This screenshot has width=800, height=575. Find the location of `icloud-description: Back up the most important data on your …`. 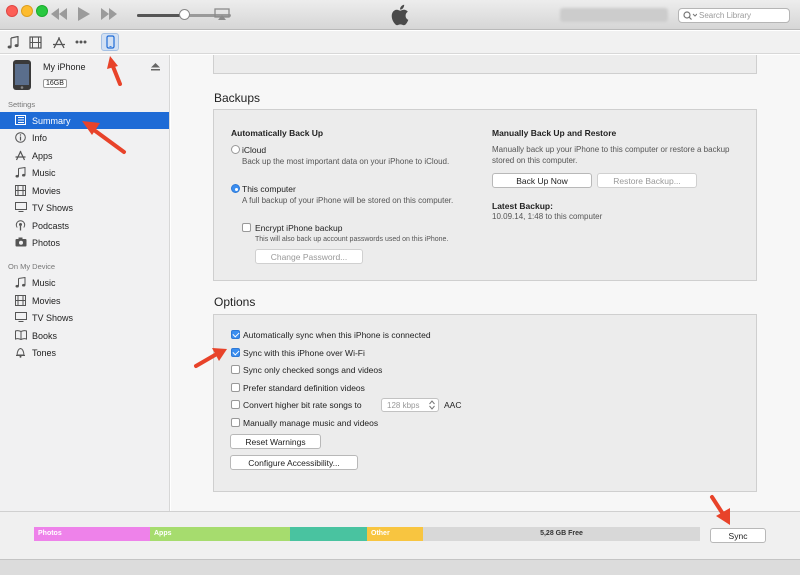

icloud-description: Back up the most important data on your … is located at coordinates (346, 161).